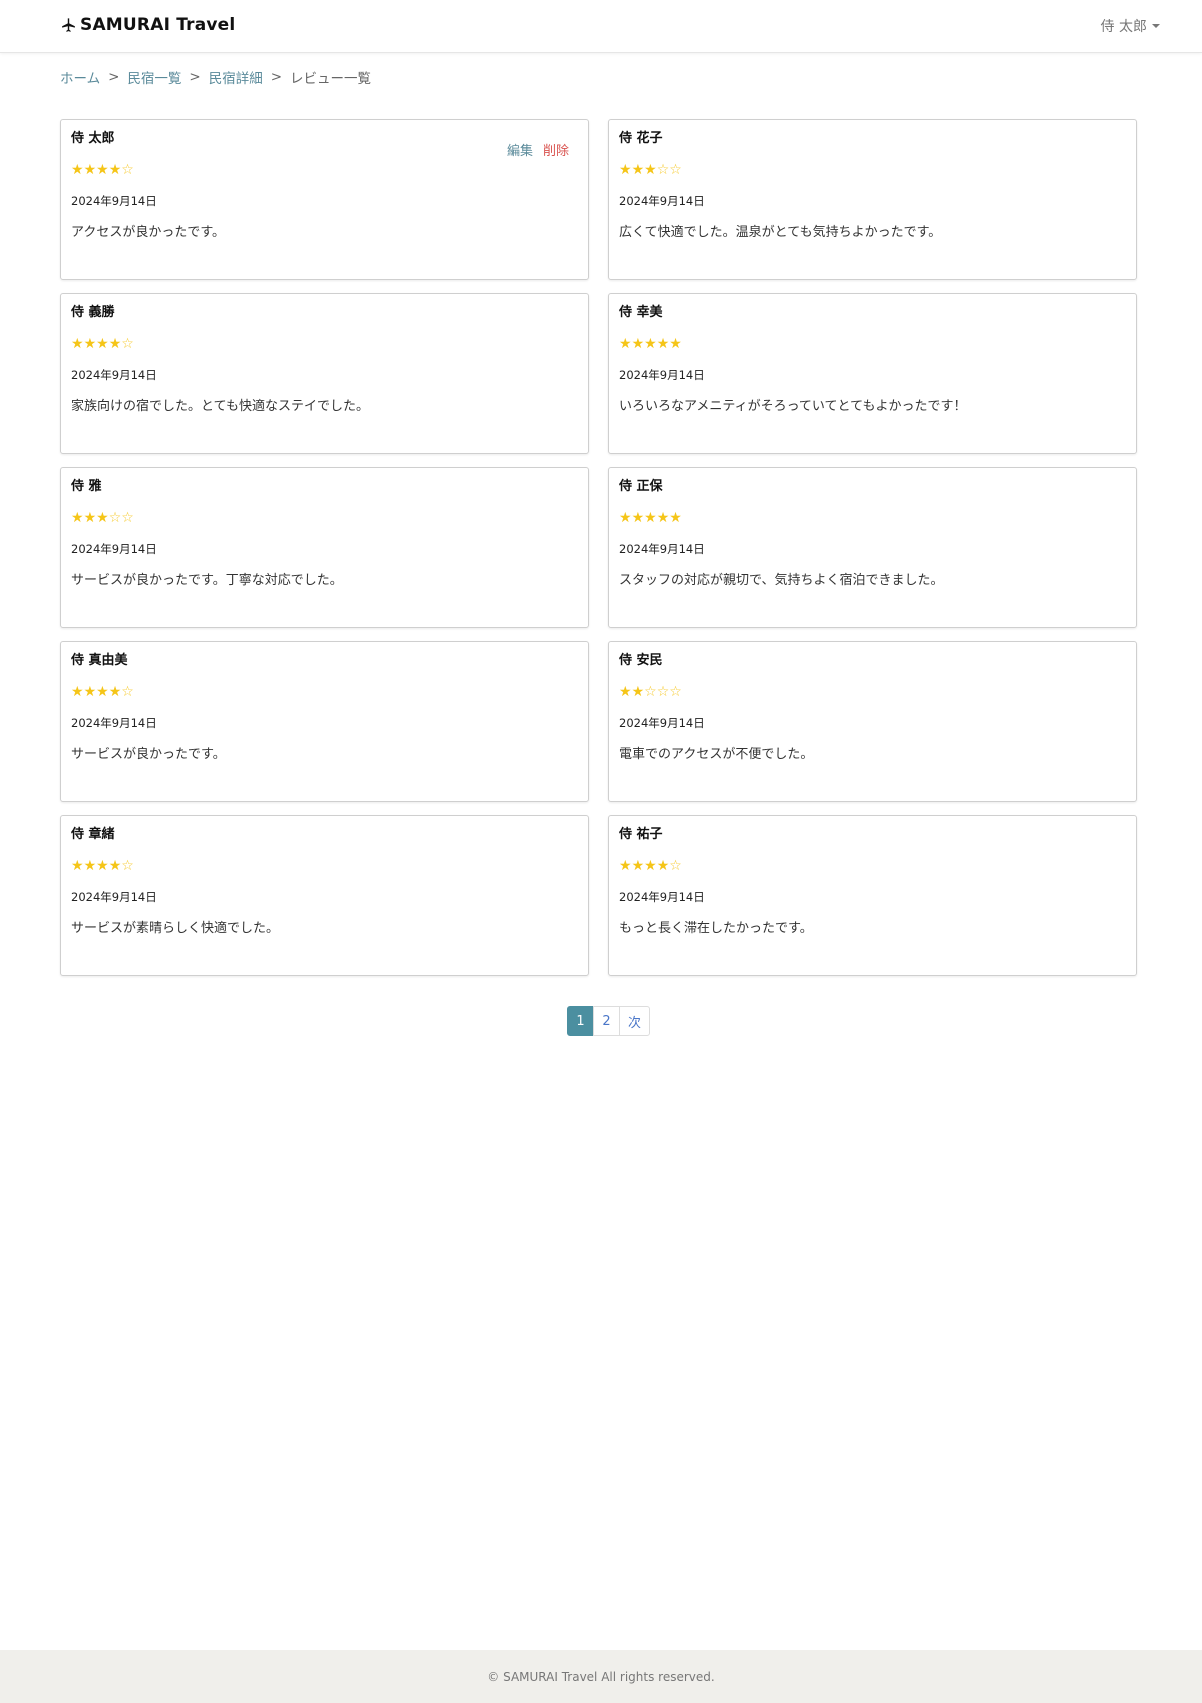 The height and width of the screenshot is (1703, 1202). I want to click on review-comment: サービスが良かったです。丁寧な対応でした。, so click(207, 580).